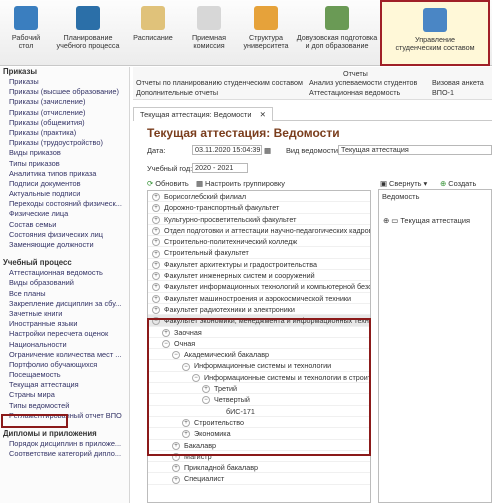  Describe the element at coordinates (64, 235) in the screenshot. I see `sidebar-item: Состояния физических лиц` at that location.